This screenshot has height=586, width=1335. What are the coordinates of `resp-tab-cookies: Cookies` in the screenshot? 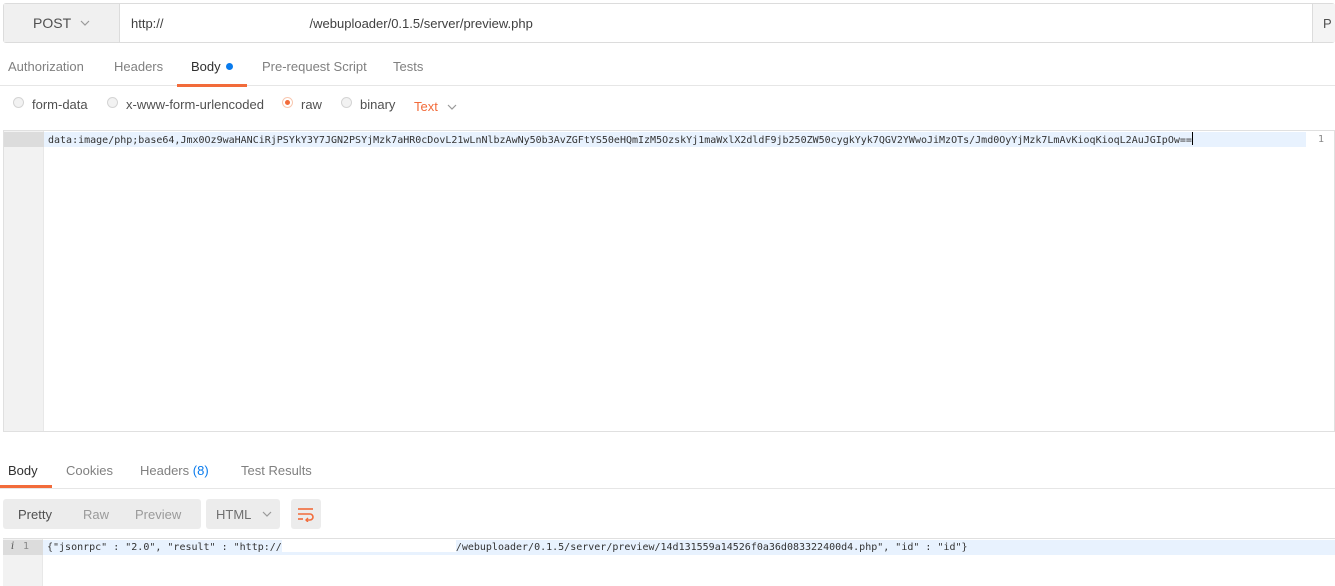 It's located at (89, 470).